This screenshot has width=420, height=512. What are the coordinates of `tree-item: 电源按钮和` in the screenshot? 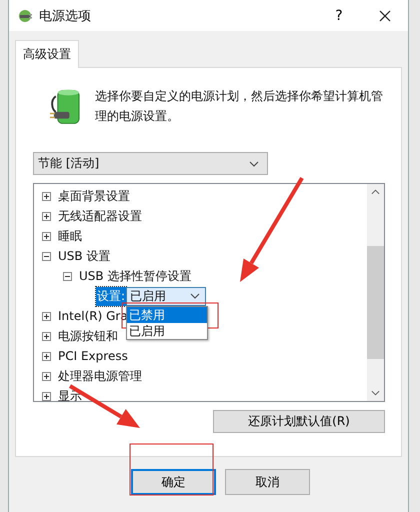 It's located at (88, 336).